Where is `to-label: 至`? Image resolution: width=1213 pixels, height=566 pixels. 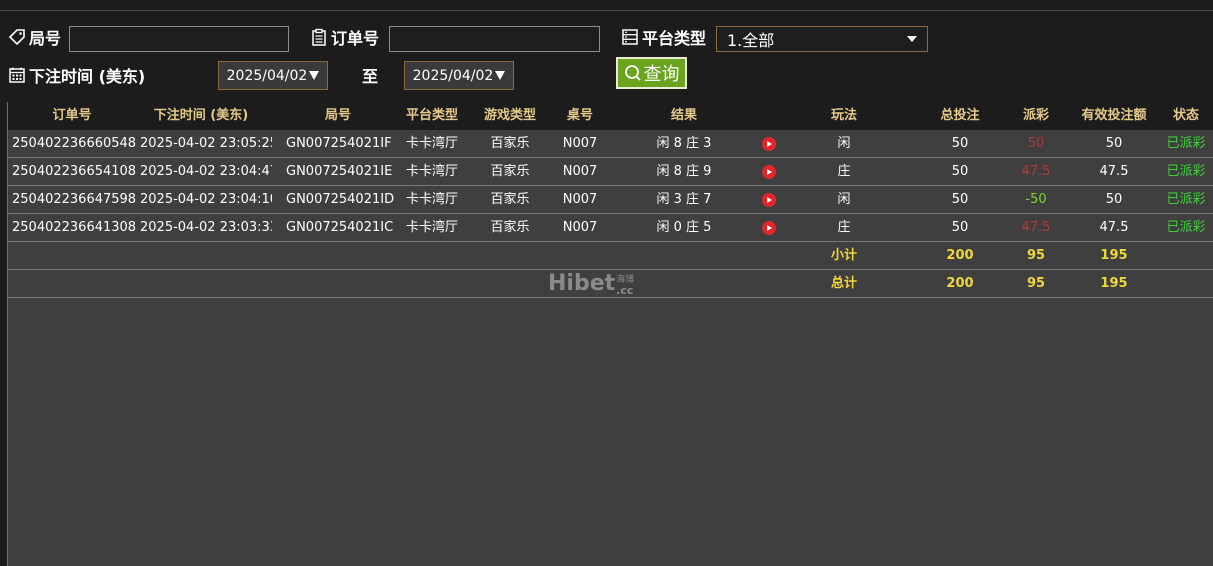
to-label: 至 is located at coordinates (370, 76).